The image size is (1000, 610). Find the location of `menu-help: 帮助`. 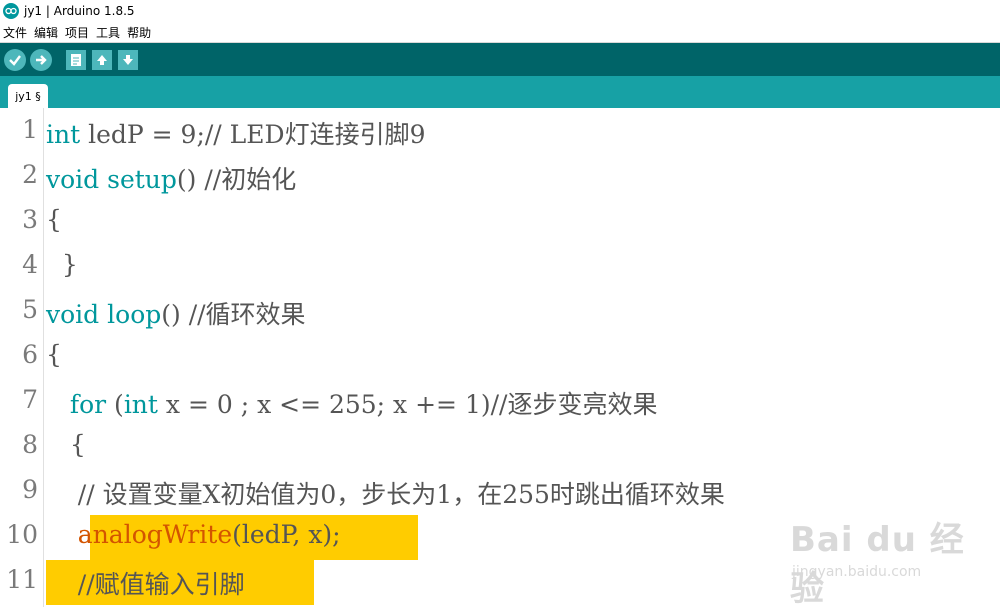

menu-help: 帮助 is located at coordinates (139, 32).